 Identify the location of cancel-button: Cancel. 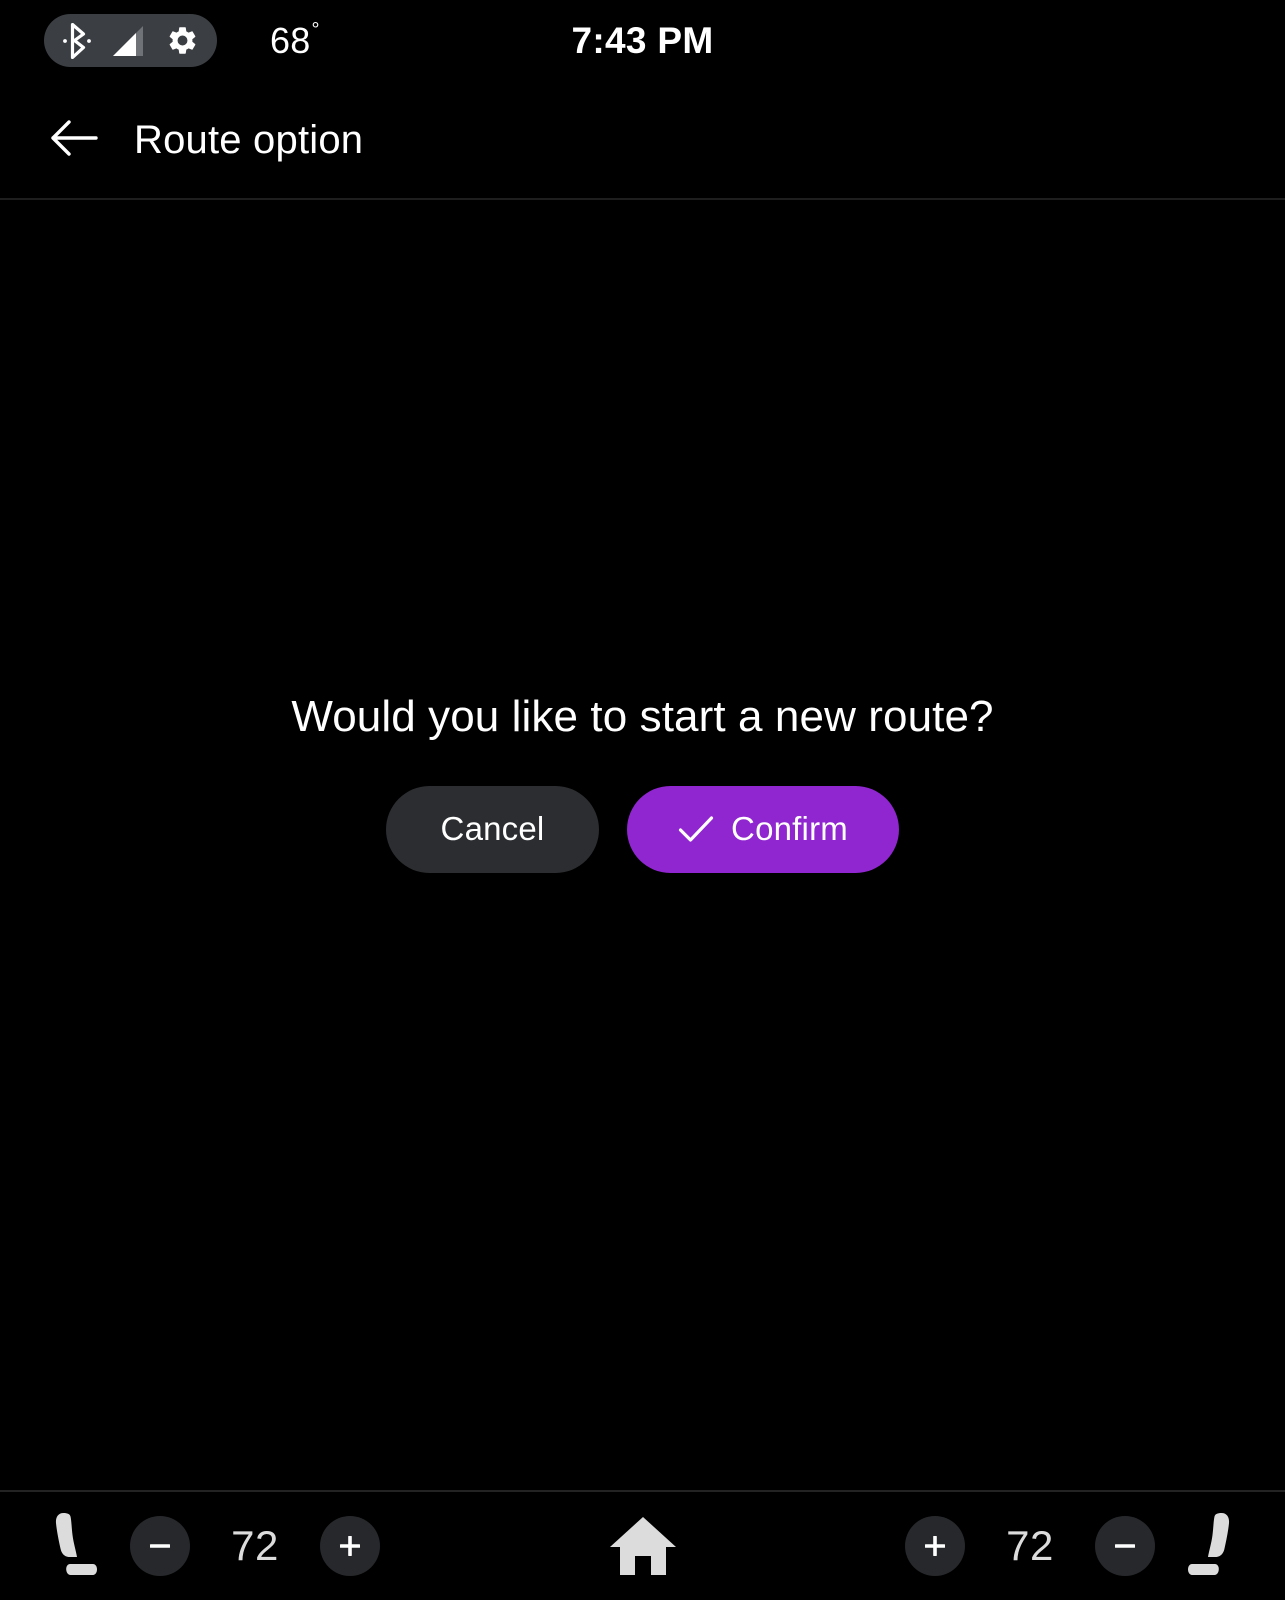
(492, 829).